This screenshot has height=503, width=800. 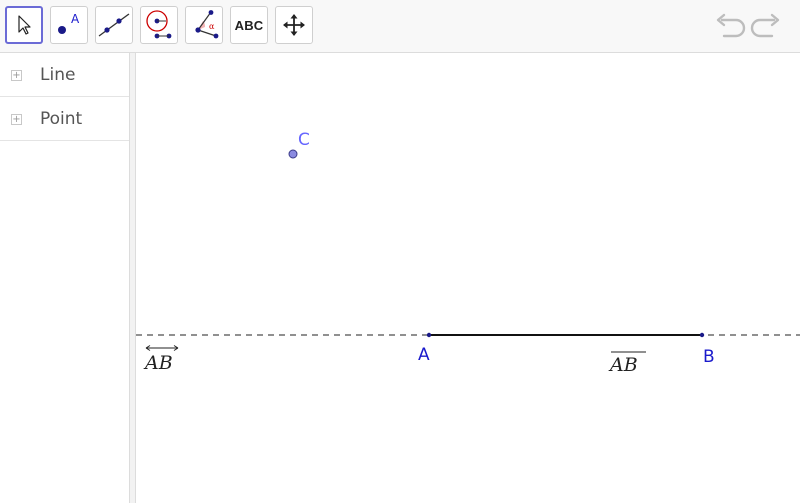 I want to click on text-tool-label: ABC, so click(x=249, y=25).